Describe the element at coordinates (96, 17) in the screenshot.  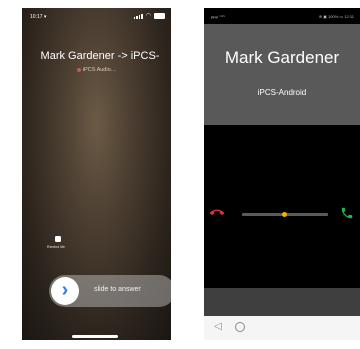
I see `ios-status-bar: 10:17 ▾ ◠` at that location.